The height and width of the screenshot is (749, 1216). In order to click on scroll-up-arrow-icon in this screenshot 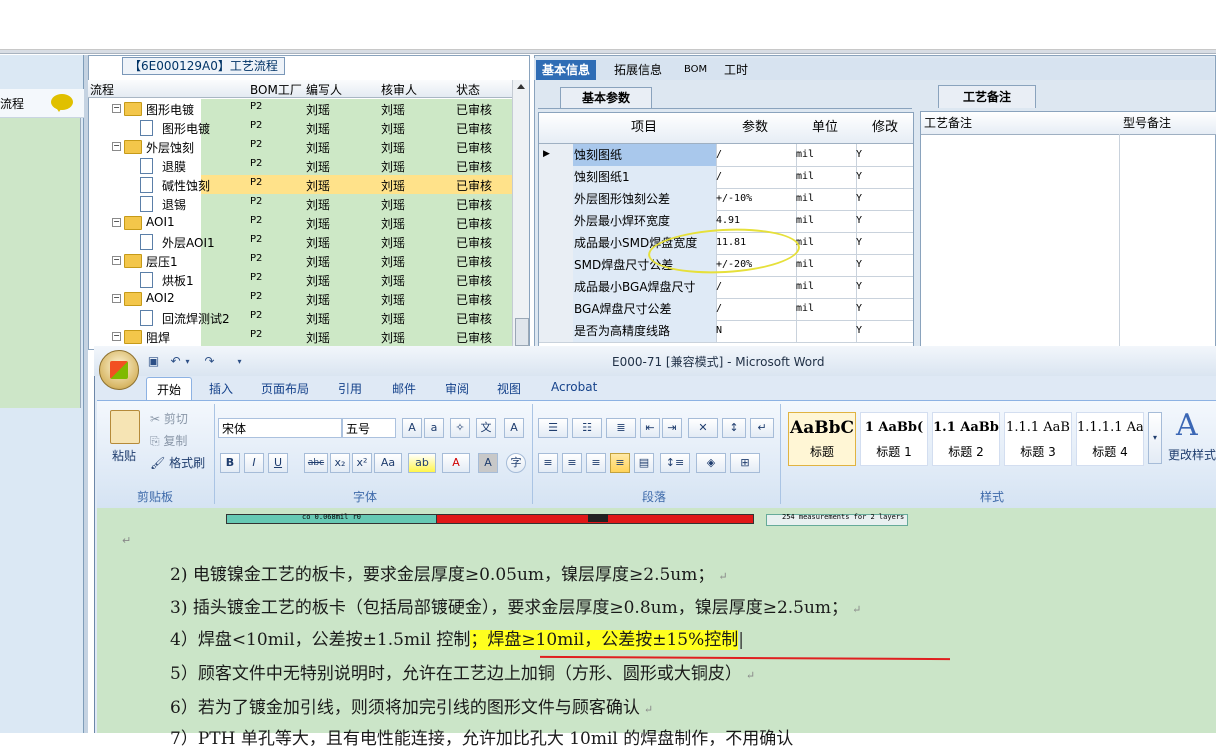, I will do `click(521, 86)`.